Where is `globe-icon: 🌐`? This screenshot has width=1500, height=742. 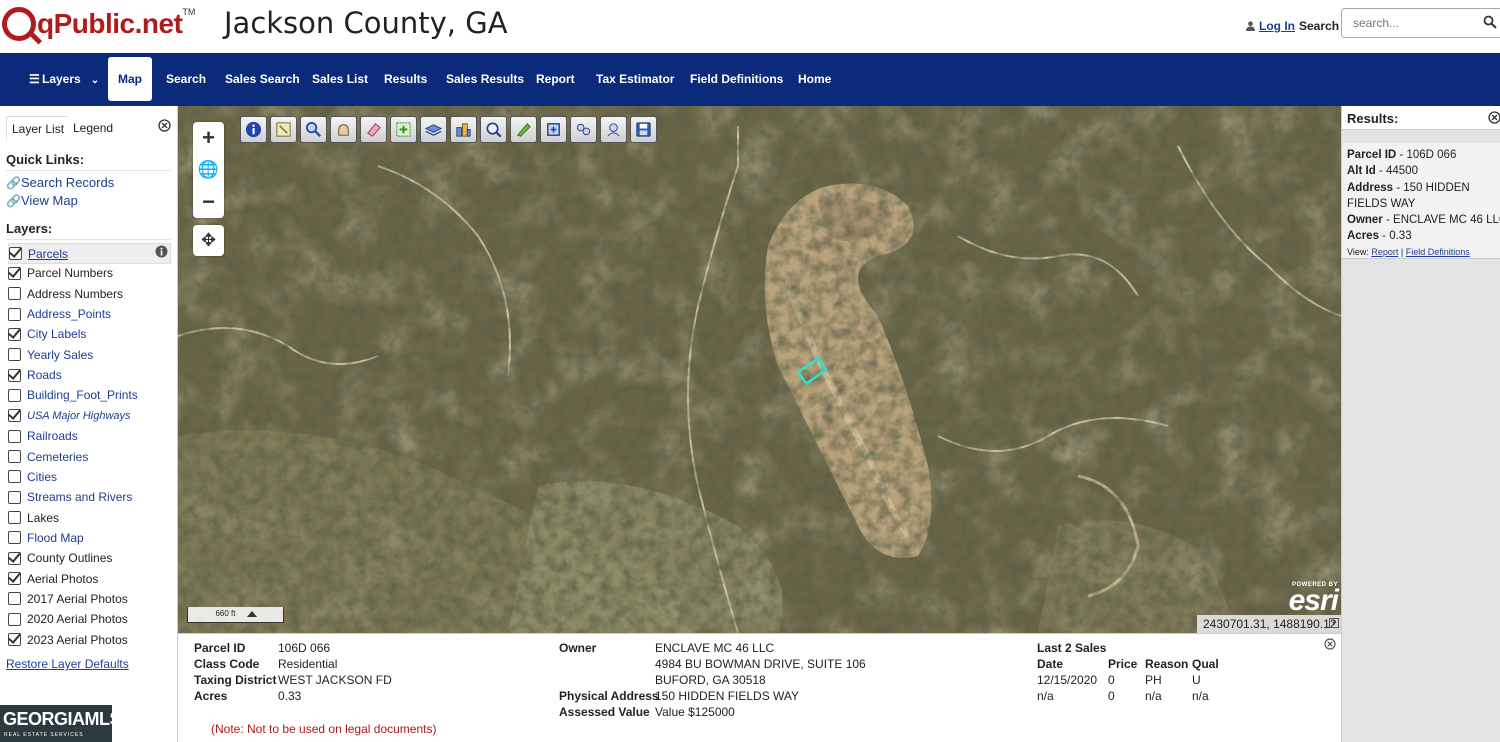
globe-icon: 🌐 is located at coordinates (208, 170).